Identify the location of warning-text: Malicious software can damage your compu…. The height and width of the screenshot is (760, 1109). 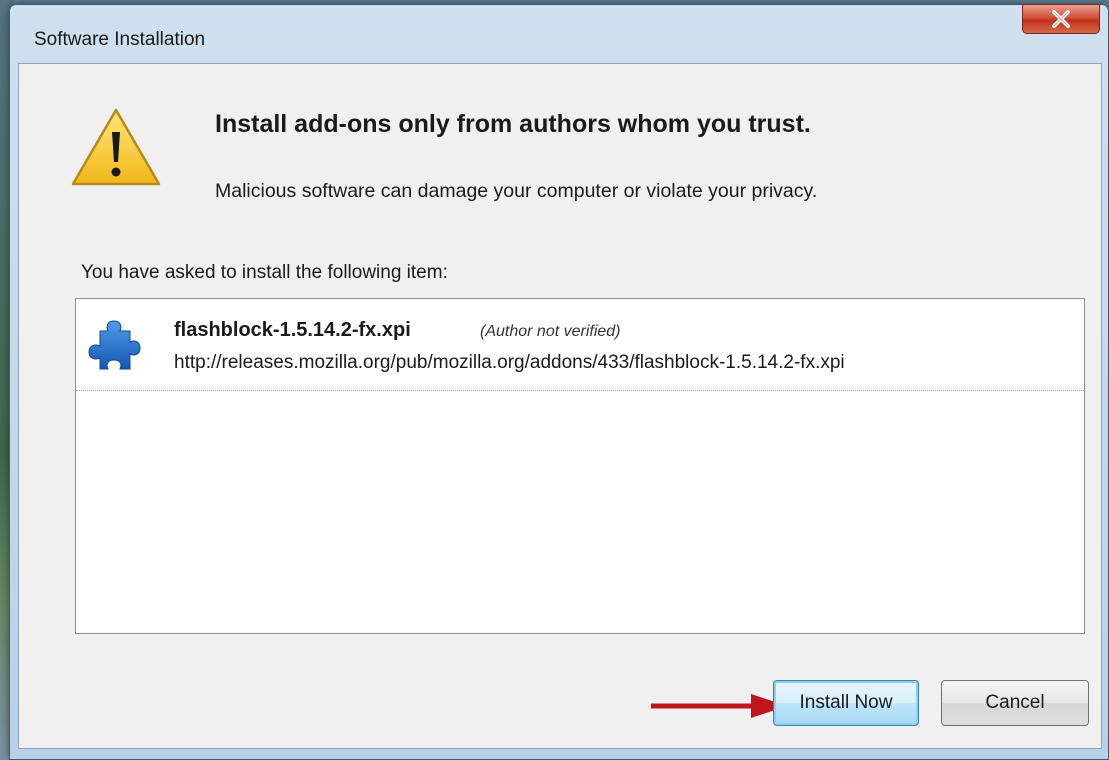
(516, 191).